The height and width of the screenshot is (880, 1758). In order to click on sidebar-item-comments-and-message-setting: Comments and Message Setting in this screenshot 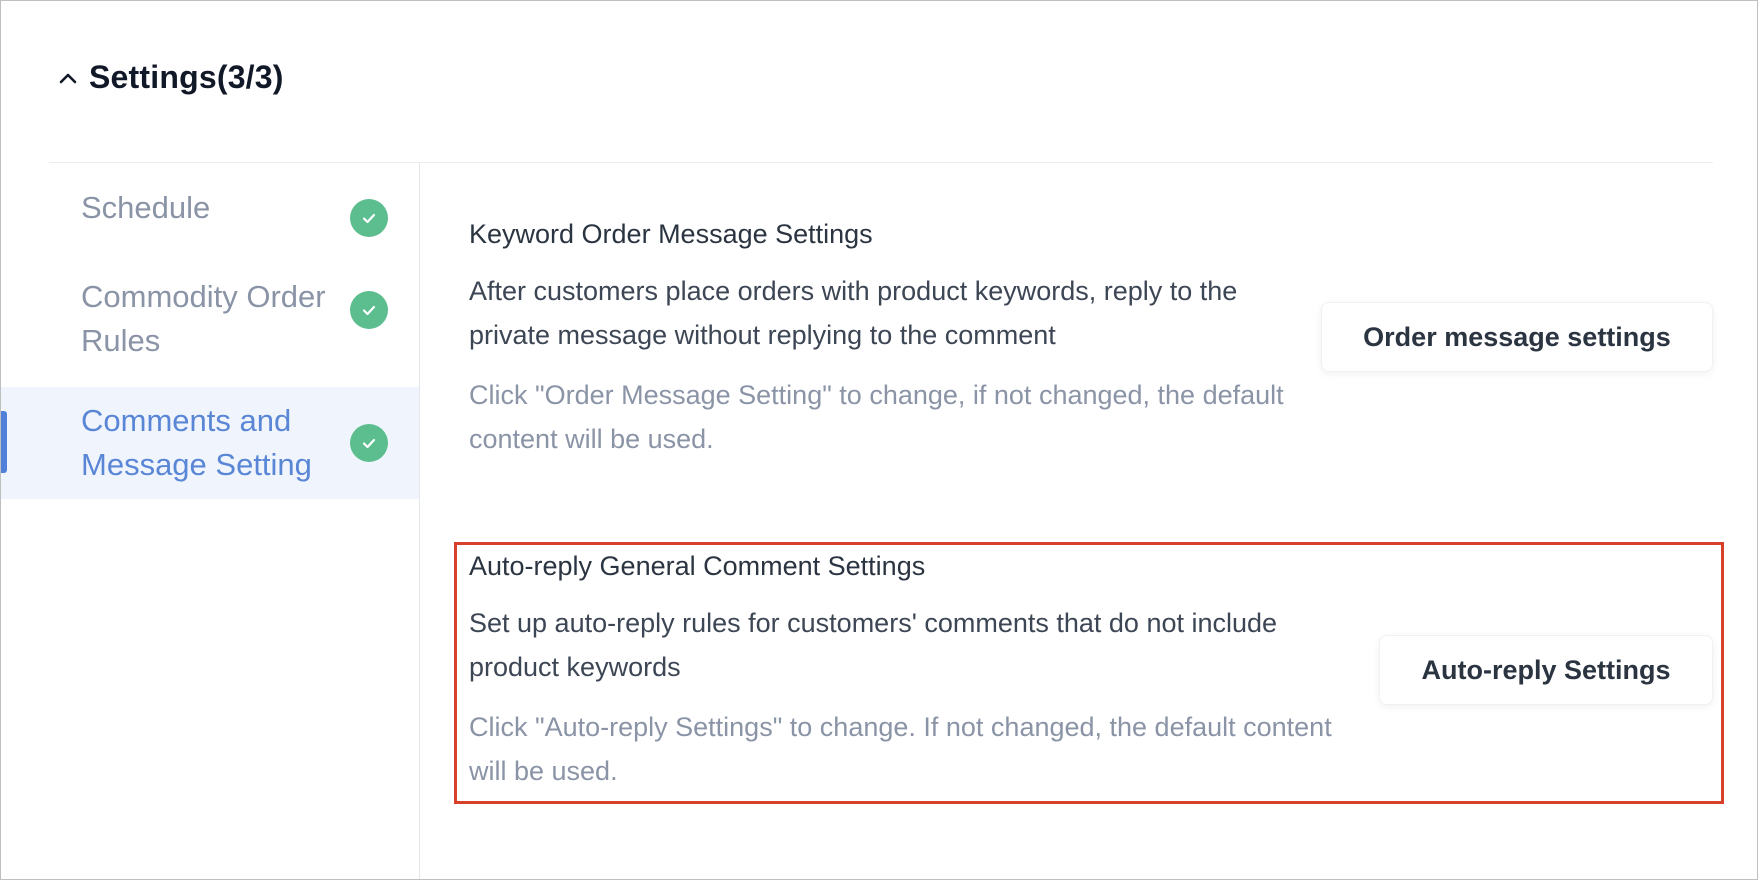, I will do `click(210, 443)`.